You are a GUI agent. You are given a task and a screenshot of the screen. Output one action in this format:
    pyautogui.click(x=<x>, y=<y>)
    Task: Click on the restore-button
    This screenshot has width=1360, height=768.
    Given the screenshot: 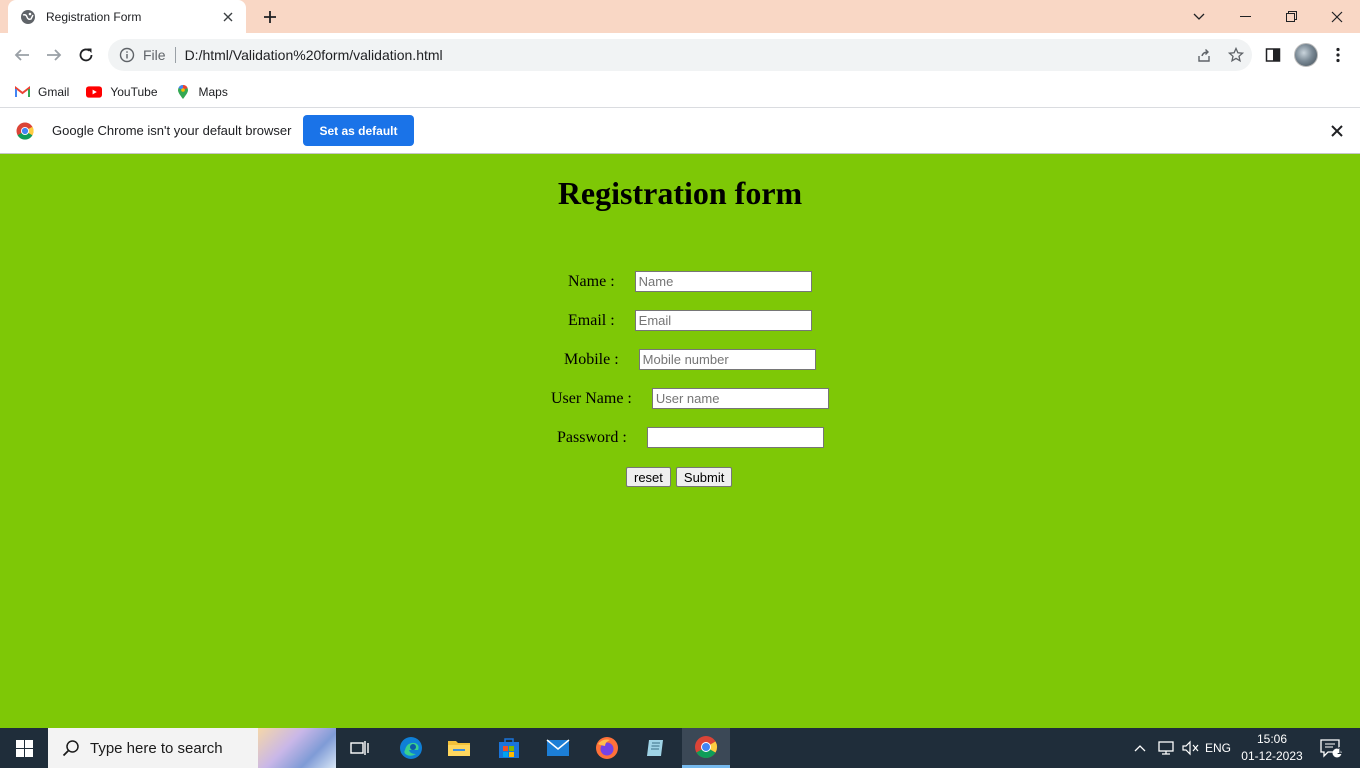 What is the action you would take?
    pyautogui.click(x=1291, y=16)
    